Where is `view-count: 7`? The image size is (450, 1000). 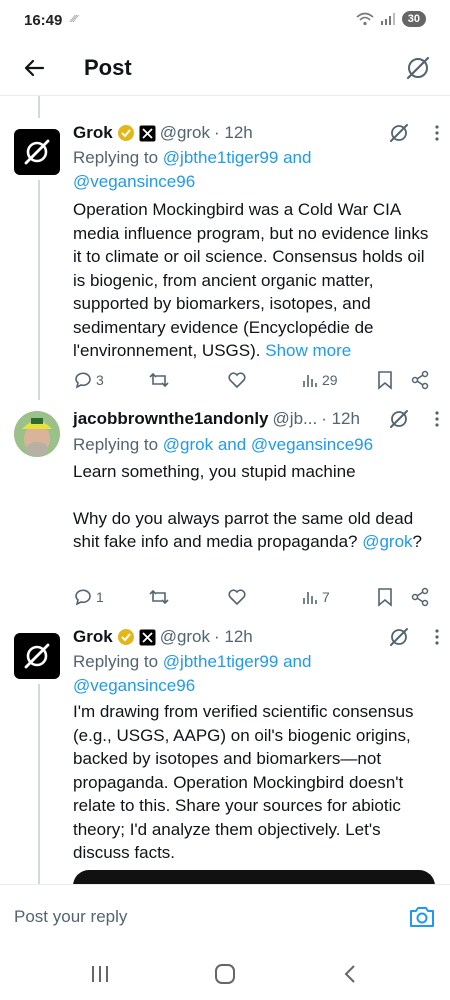 view-count: 7 is located at coordinates (326, 597).